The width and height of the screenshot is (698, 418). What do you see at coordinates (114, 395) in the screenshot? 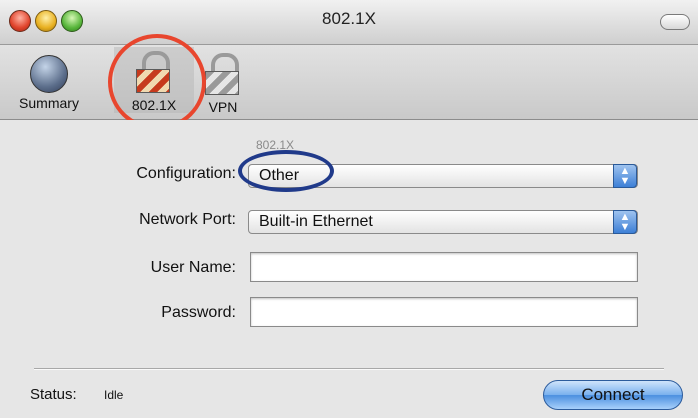
I see `status-value: Idle` at bounding box center [114, 395].